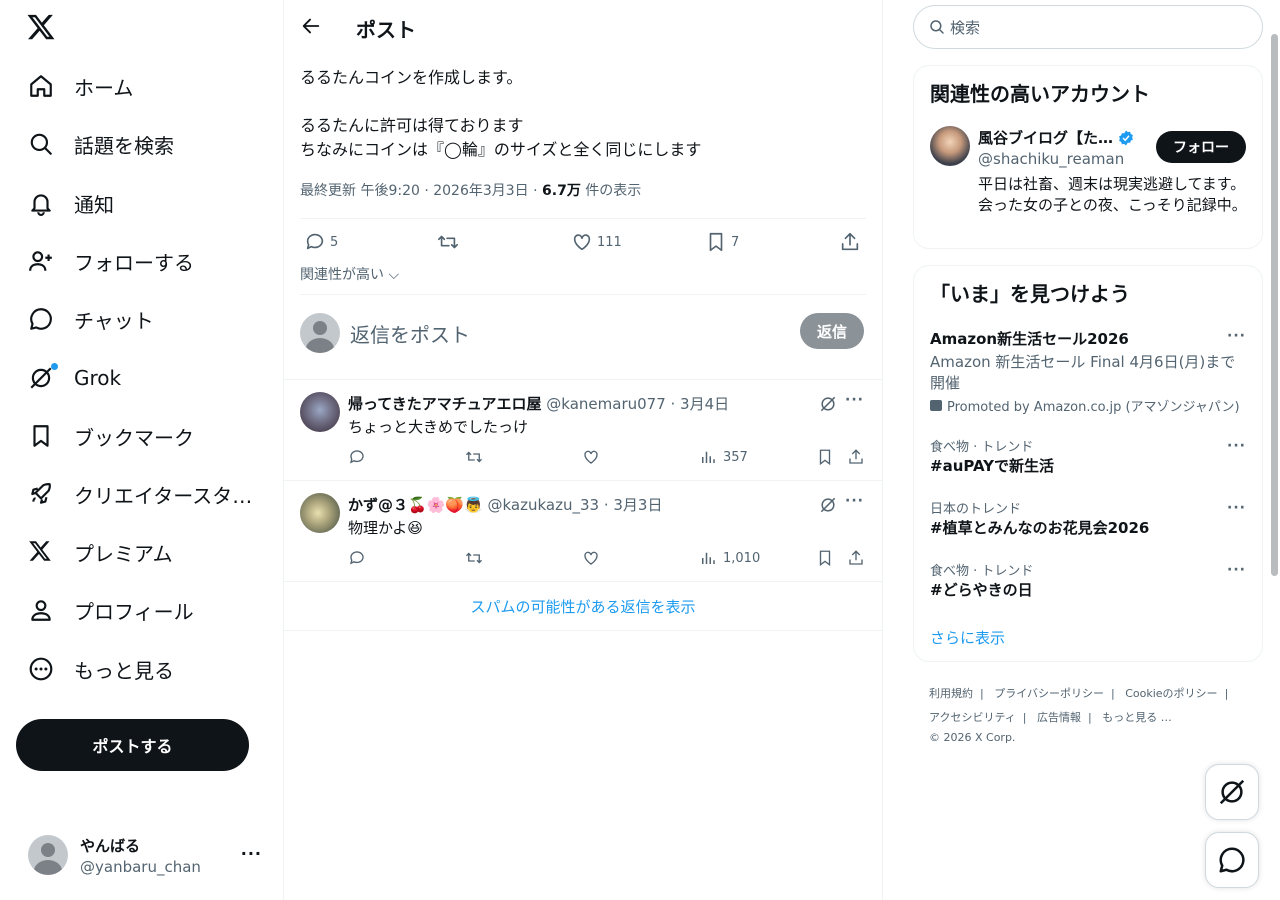 This screenshot has height=900, width=1280. I want to click on views-icon: 1,010, so click(729, 558).